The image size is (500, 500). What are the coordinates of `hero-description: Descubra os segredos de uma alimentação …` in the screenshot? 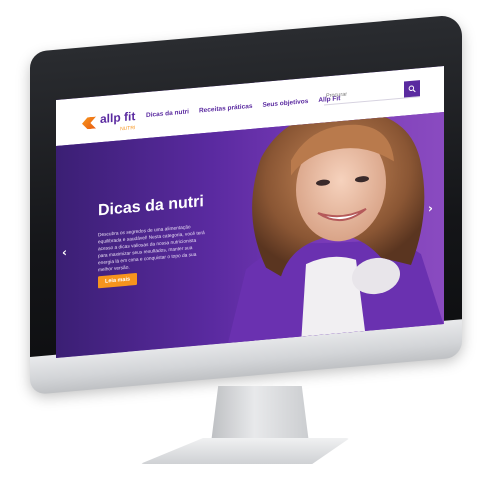 It's located at (151, 249).